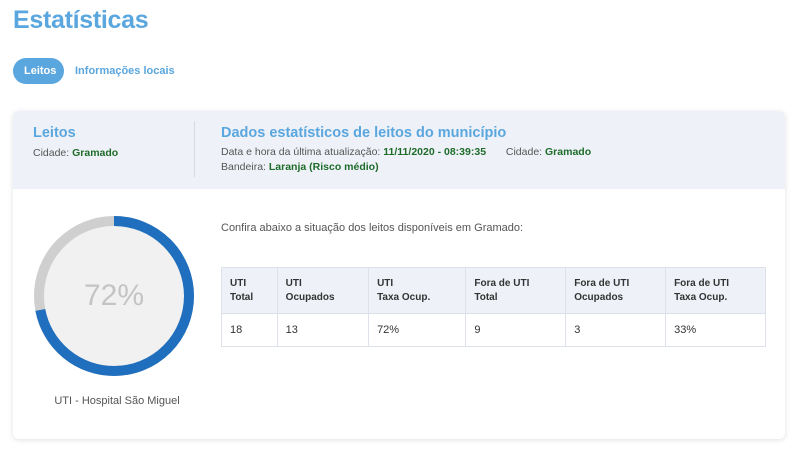 This screenshot has height=465, width=800. I want to click on cell-fora-ocupados: 3, so click(616, 330).